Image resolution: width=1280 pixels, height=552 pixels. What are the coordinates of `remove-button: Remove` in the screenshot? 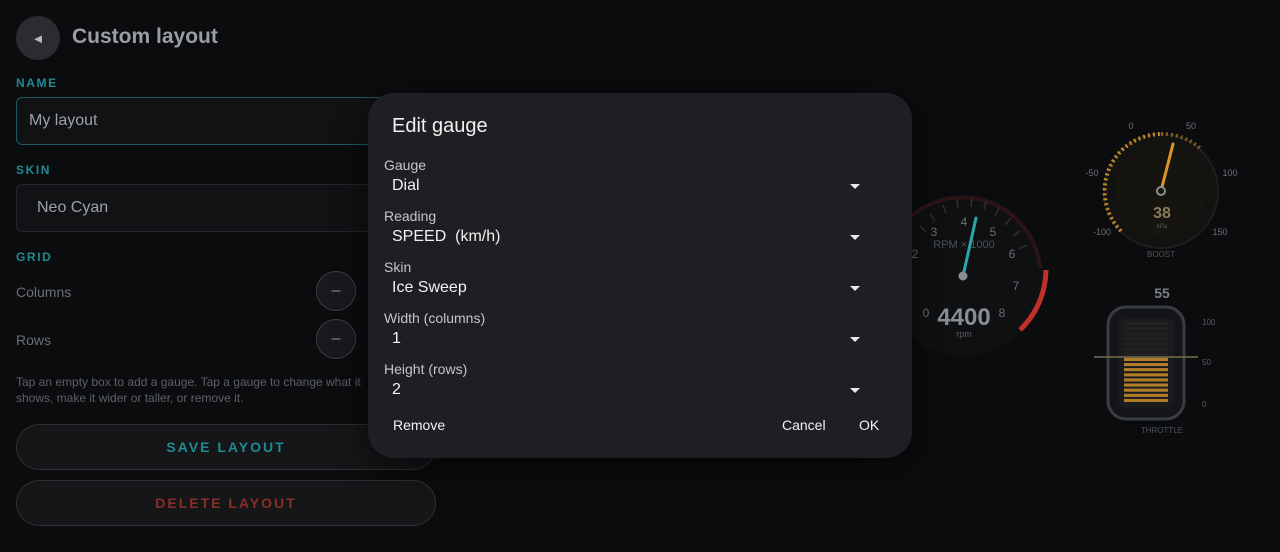 It's located at (419, 425).